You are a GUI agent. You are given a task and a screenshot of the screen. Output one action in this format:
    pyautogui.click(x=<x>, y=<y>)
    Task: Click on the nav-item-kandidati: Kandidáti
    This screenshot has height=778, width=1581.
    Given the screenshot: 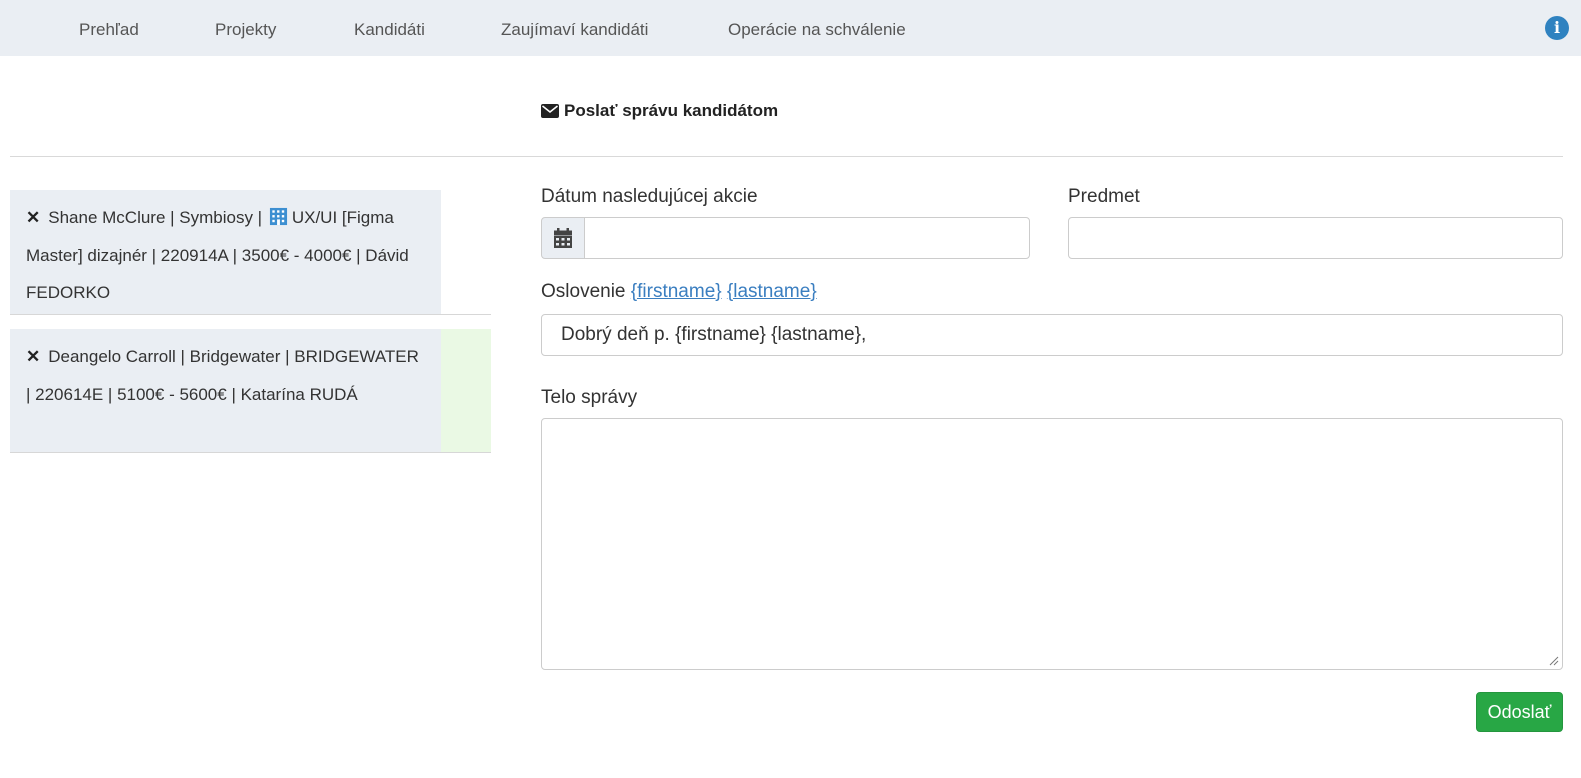 What is the action you would take?
    pyautogui.click(x=389, y=30)
    